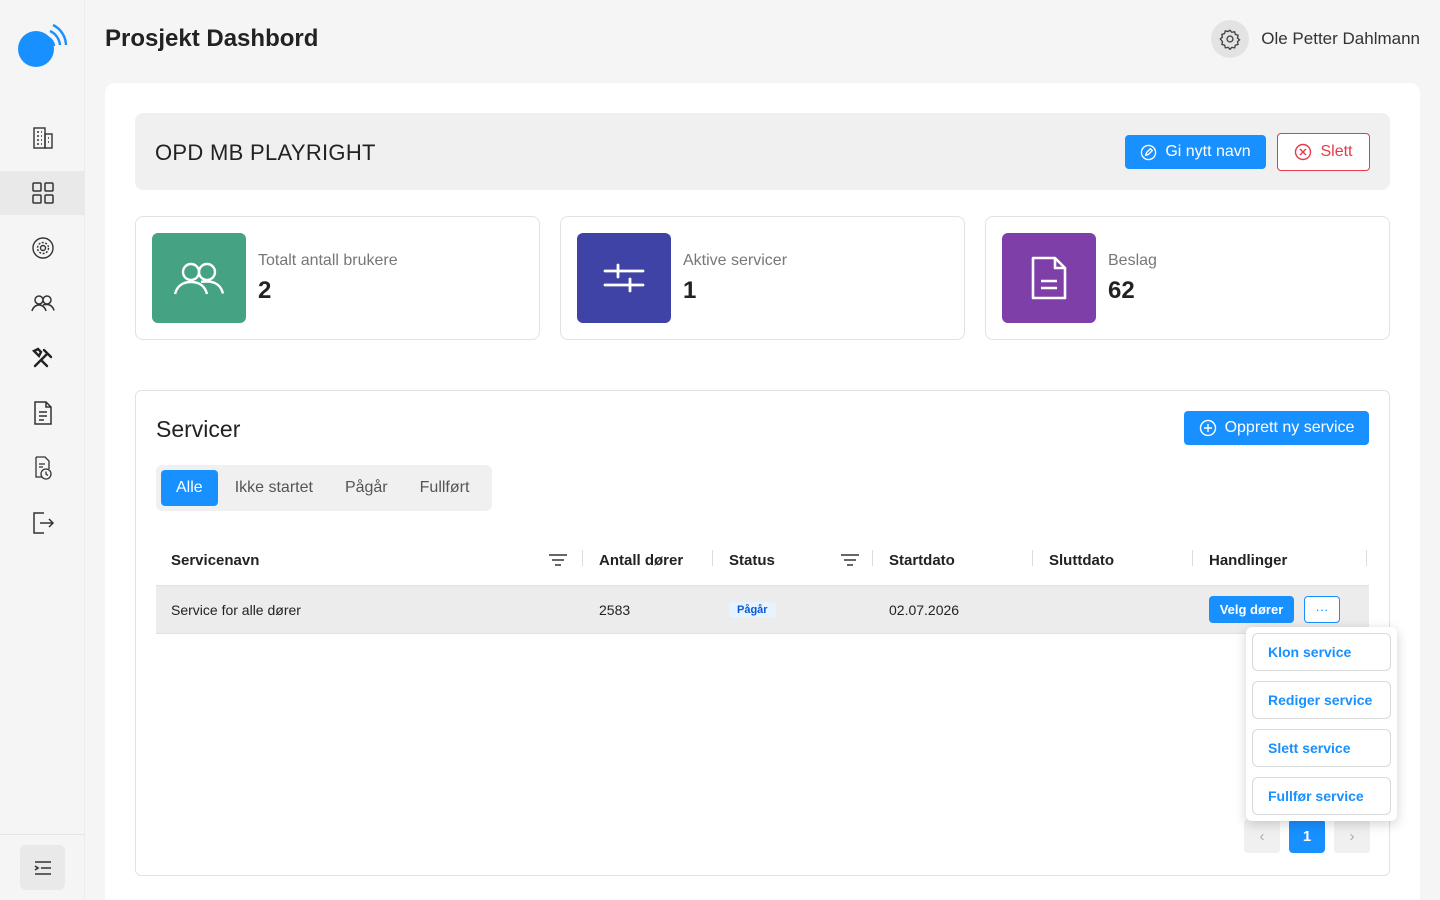  What do you see at coordinates (274, 488) in the screenshot?
I see `tab-not-started: Ikke startet` at bounding box center [274, 488].